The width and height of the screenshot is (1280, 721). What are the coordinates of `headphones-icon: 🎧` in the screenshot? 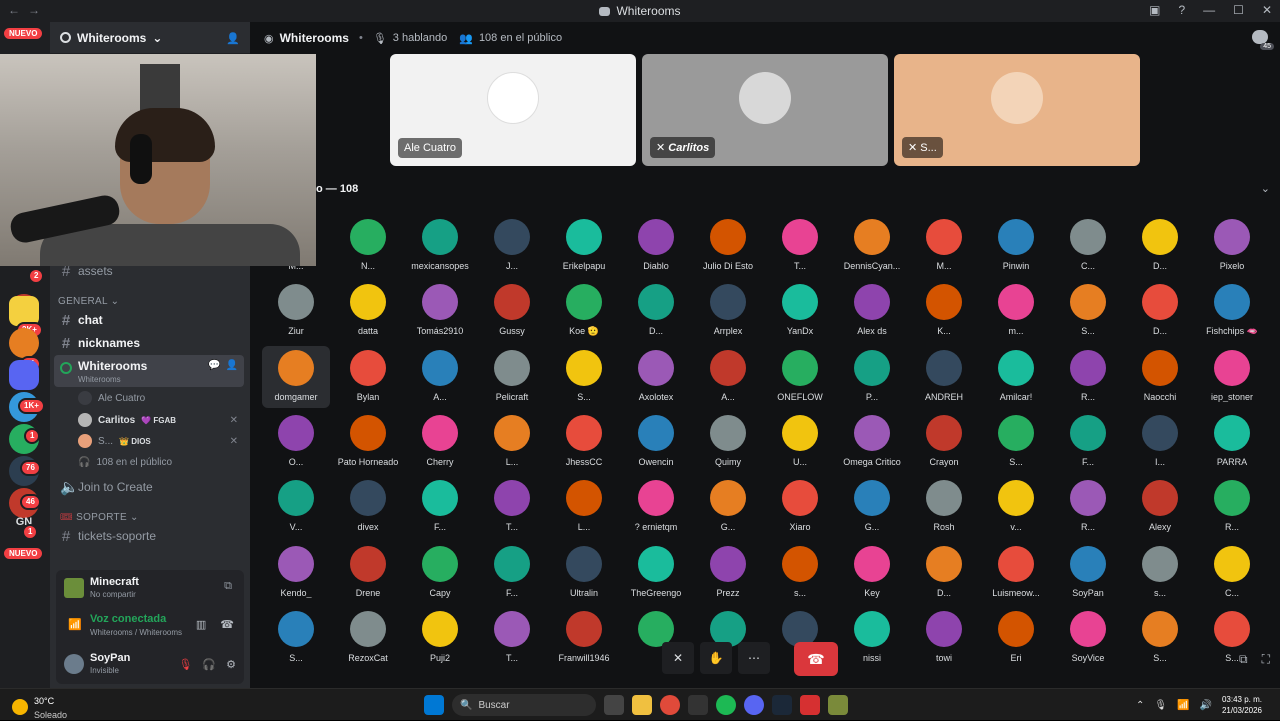 It's located at (209, 664).